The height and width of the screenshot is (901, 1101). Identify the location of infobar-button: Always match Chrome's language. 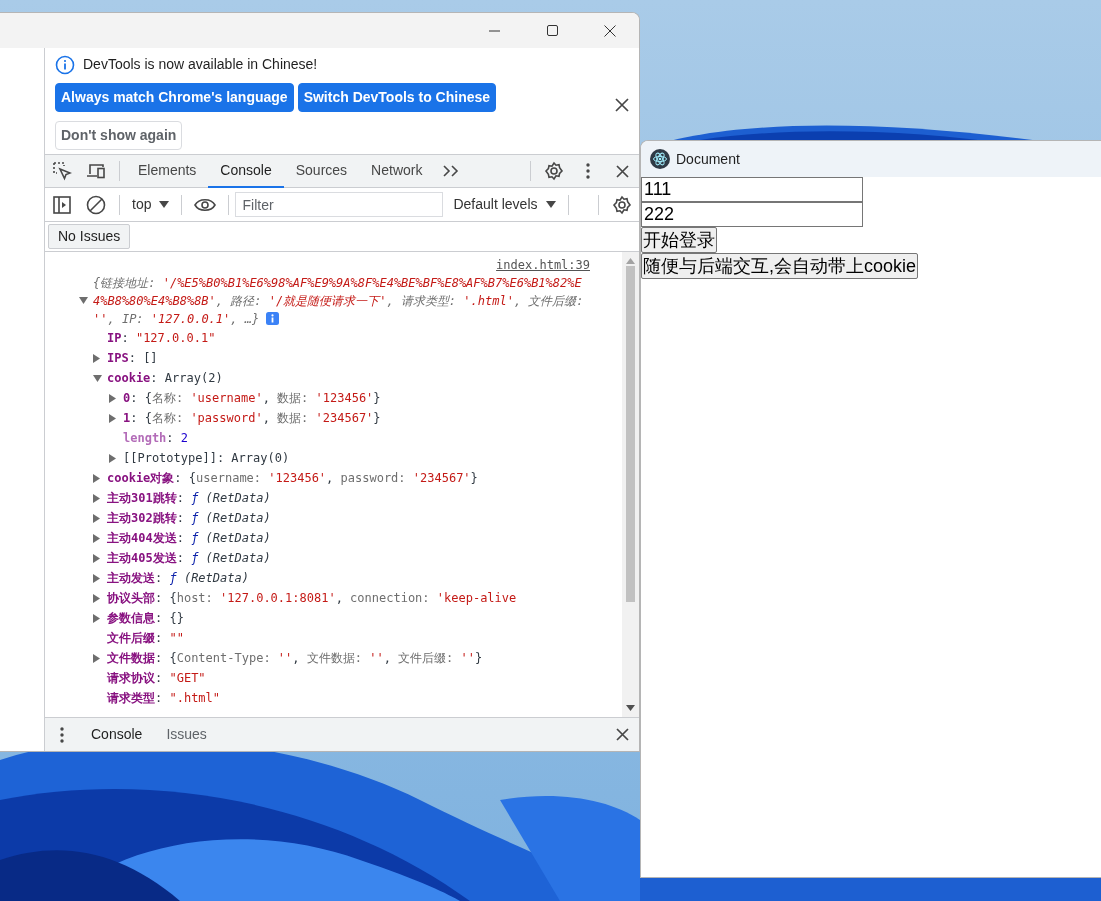
(174, 97).